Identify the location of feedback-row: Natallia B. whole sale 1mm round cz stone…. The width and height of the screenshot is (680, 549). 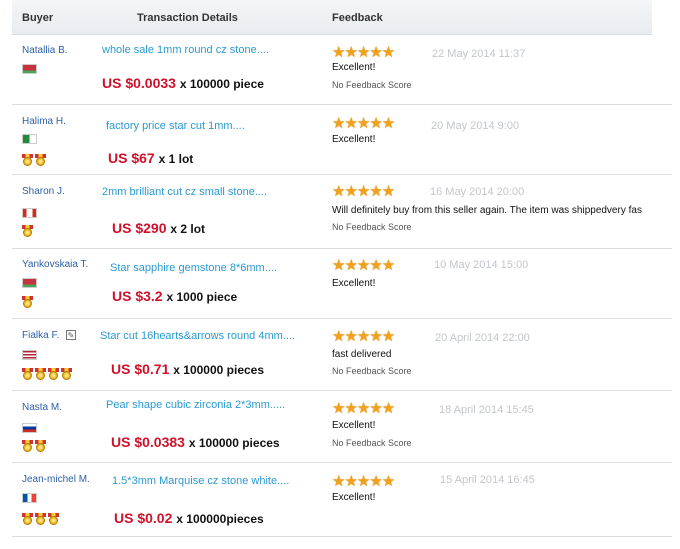
(342, 69).